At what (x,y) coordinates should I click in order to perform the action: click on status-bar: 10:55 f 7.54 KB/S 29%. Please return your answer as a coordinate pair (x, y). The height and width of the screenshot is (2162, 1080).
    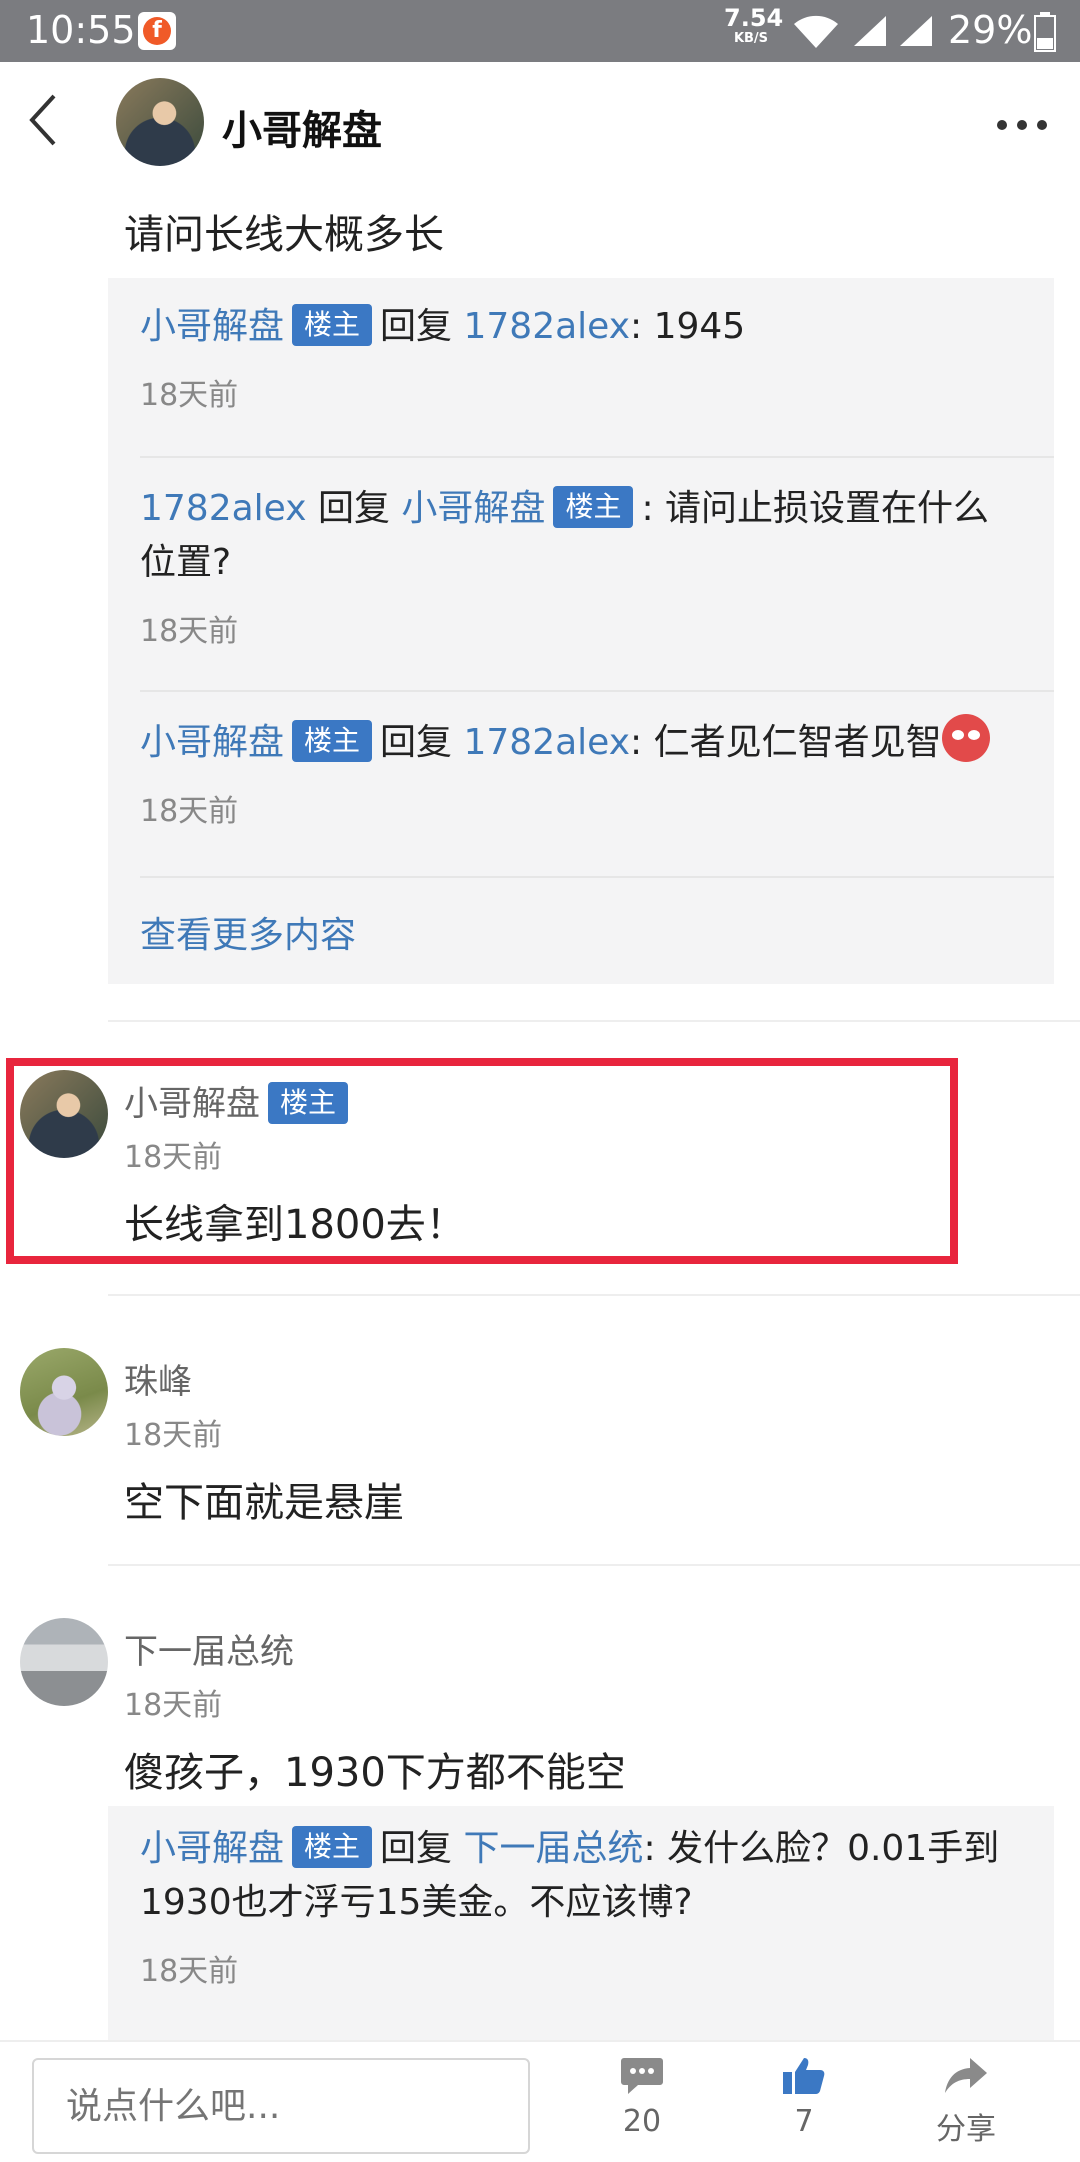
    Looking at the image, I should click on (540, 31).